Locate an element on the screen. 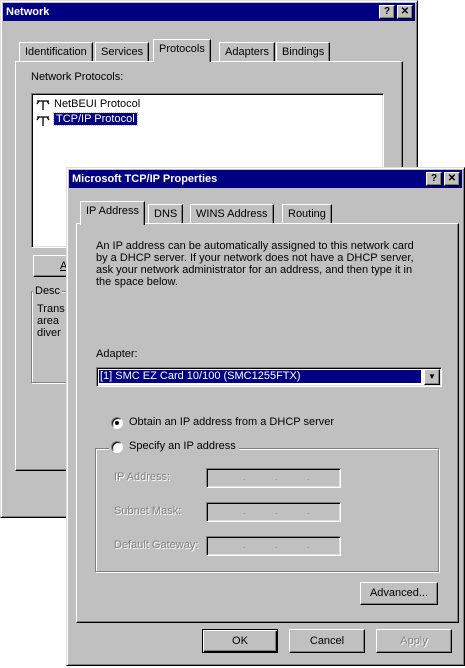 The image size is (465, 668). radio-button is located at coordinates (117, 447).